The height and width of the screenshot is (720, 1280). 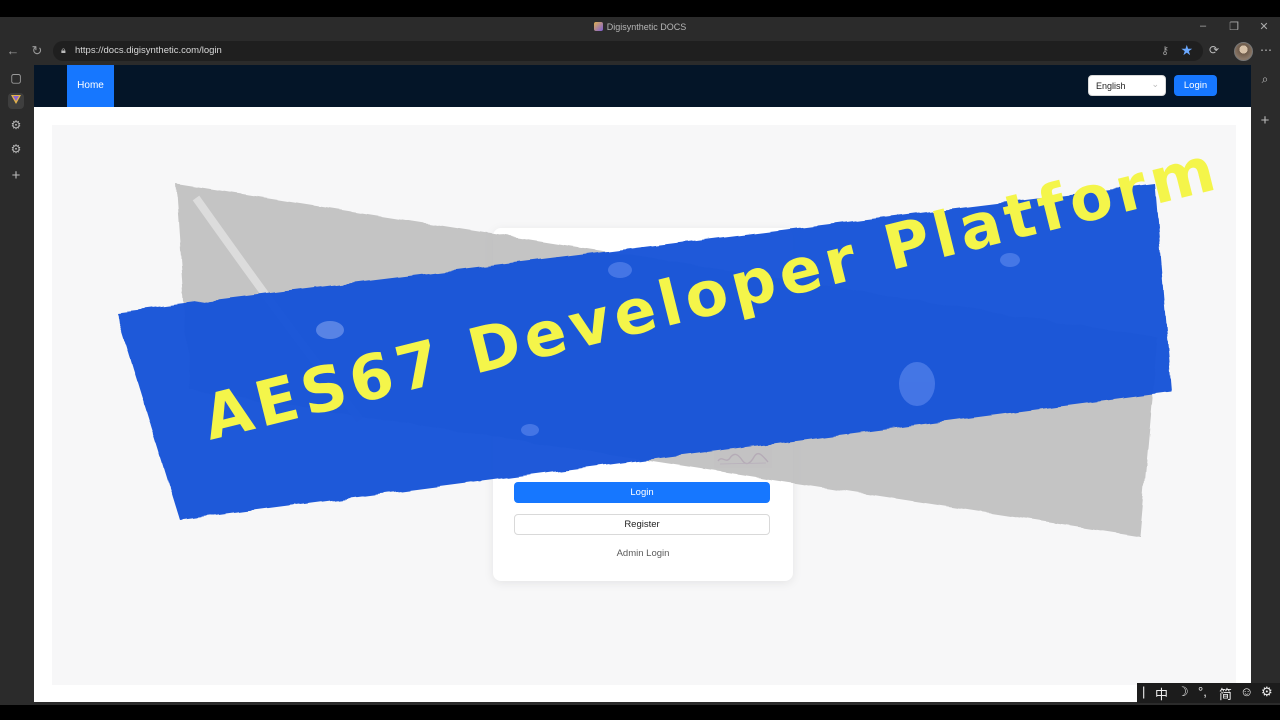 What do you see at coordinates (16, 176) in the screenshot?
I see `new-tab-icon: +` at bounding box center [16, 176].